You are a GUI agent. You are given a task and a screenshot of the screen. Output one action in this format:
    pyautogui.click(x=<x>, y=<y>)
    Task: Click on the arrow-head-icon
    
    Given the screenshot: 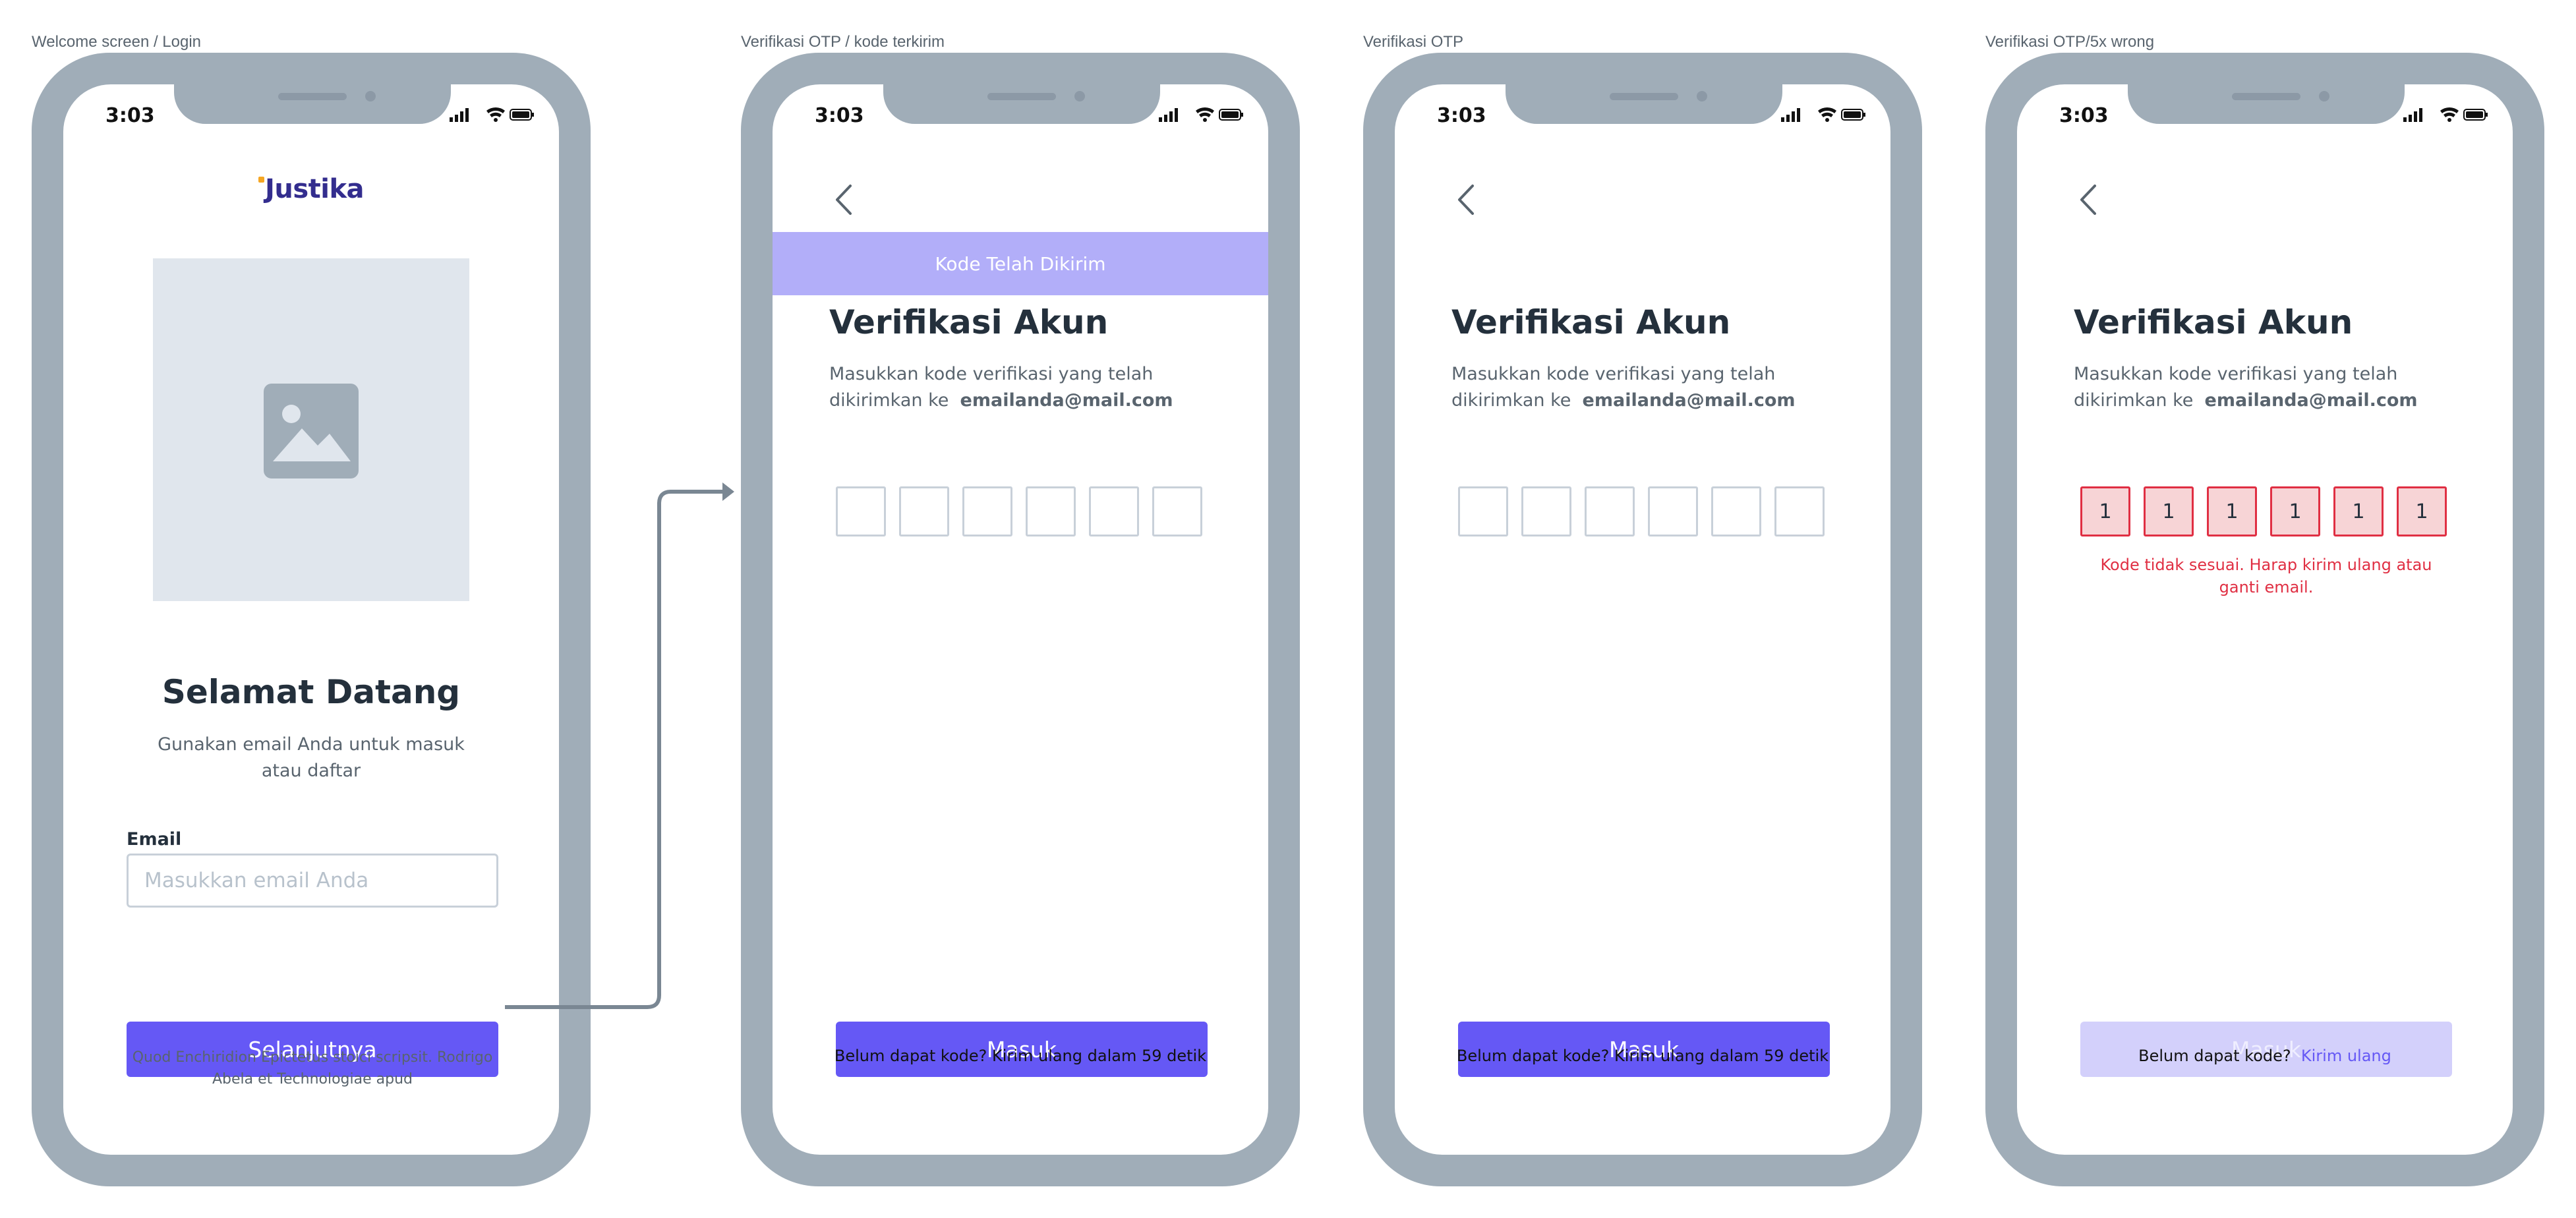 What is the action you would take?
    pyautogui.click(x=728, y=491)
    